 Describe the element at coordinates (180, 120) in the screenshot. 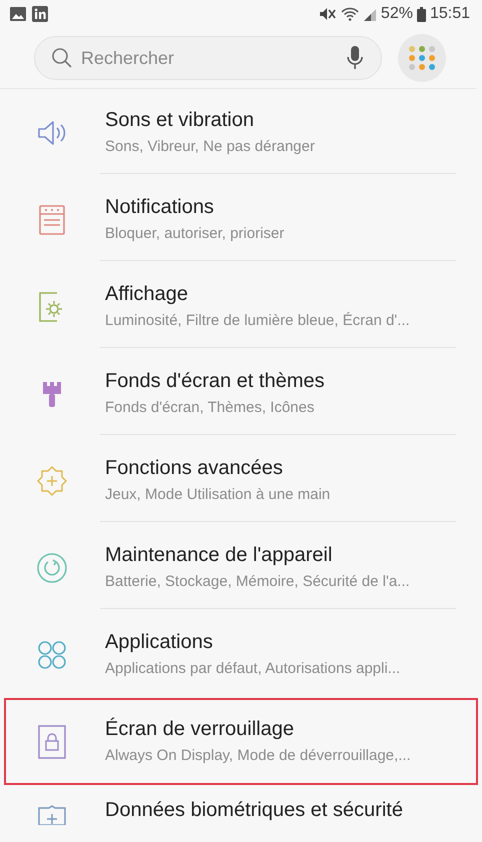

I see `item-title: Sons et vibration` at that location.